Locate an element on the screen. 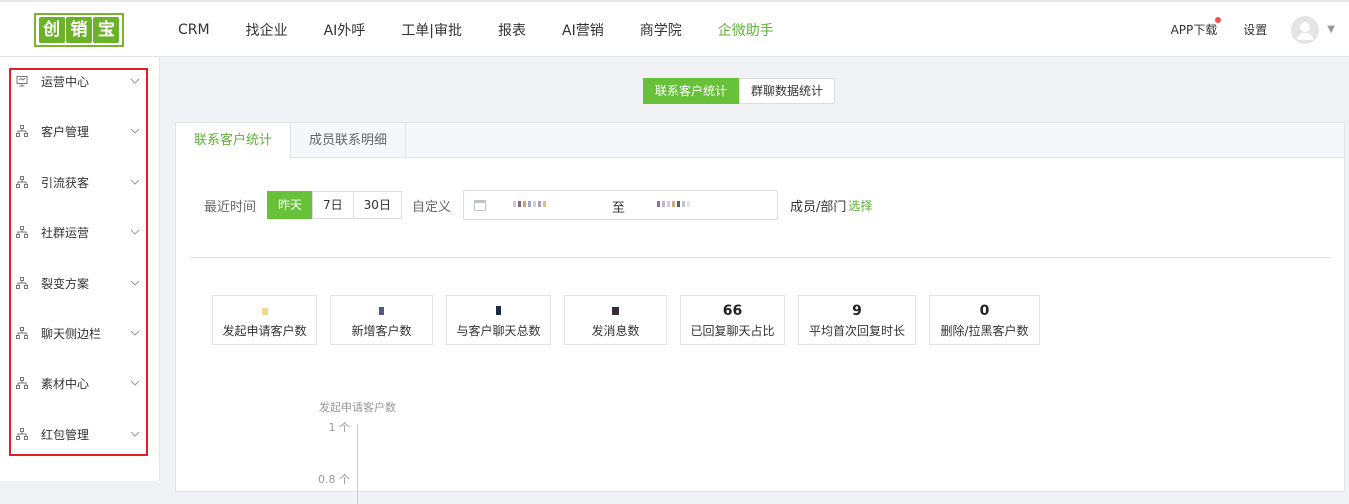 This screenshot has width=1349, height=504. nav-reports: 报表 is located at coordinates (512, 30).